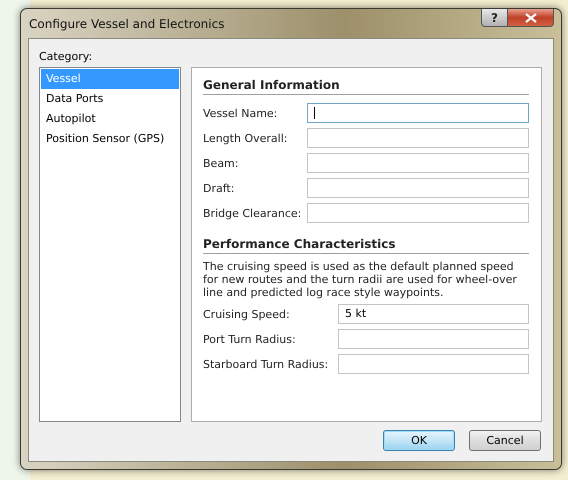 The height and width of the screenshot is (480, 568). What do you see at coordinates (245, 138) in the screenshot?
I see `field-label: Length Overall:` at bounding box center [245, 138].